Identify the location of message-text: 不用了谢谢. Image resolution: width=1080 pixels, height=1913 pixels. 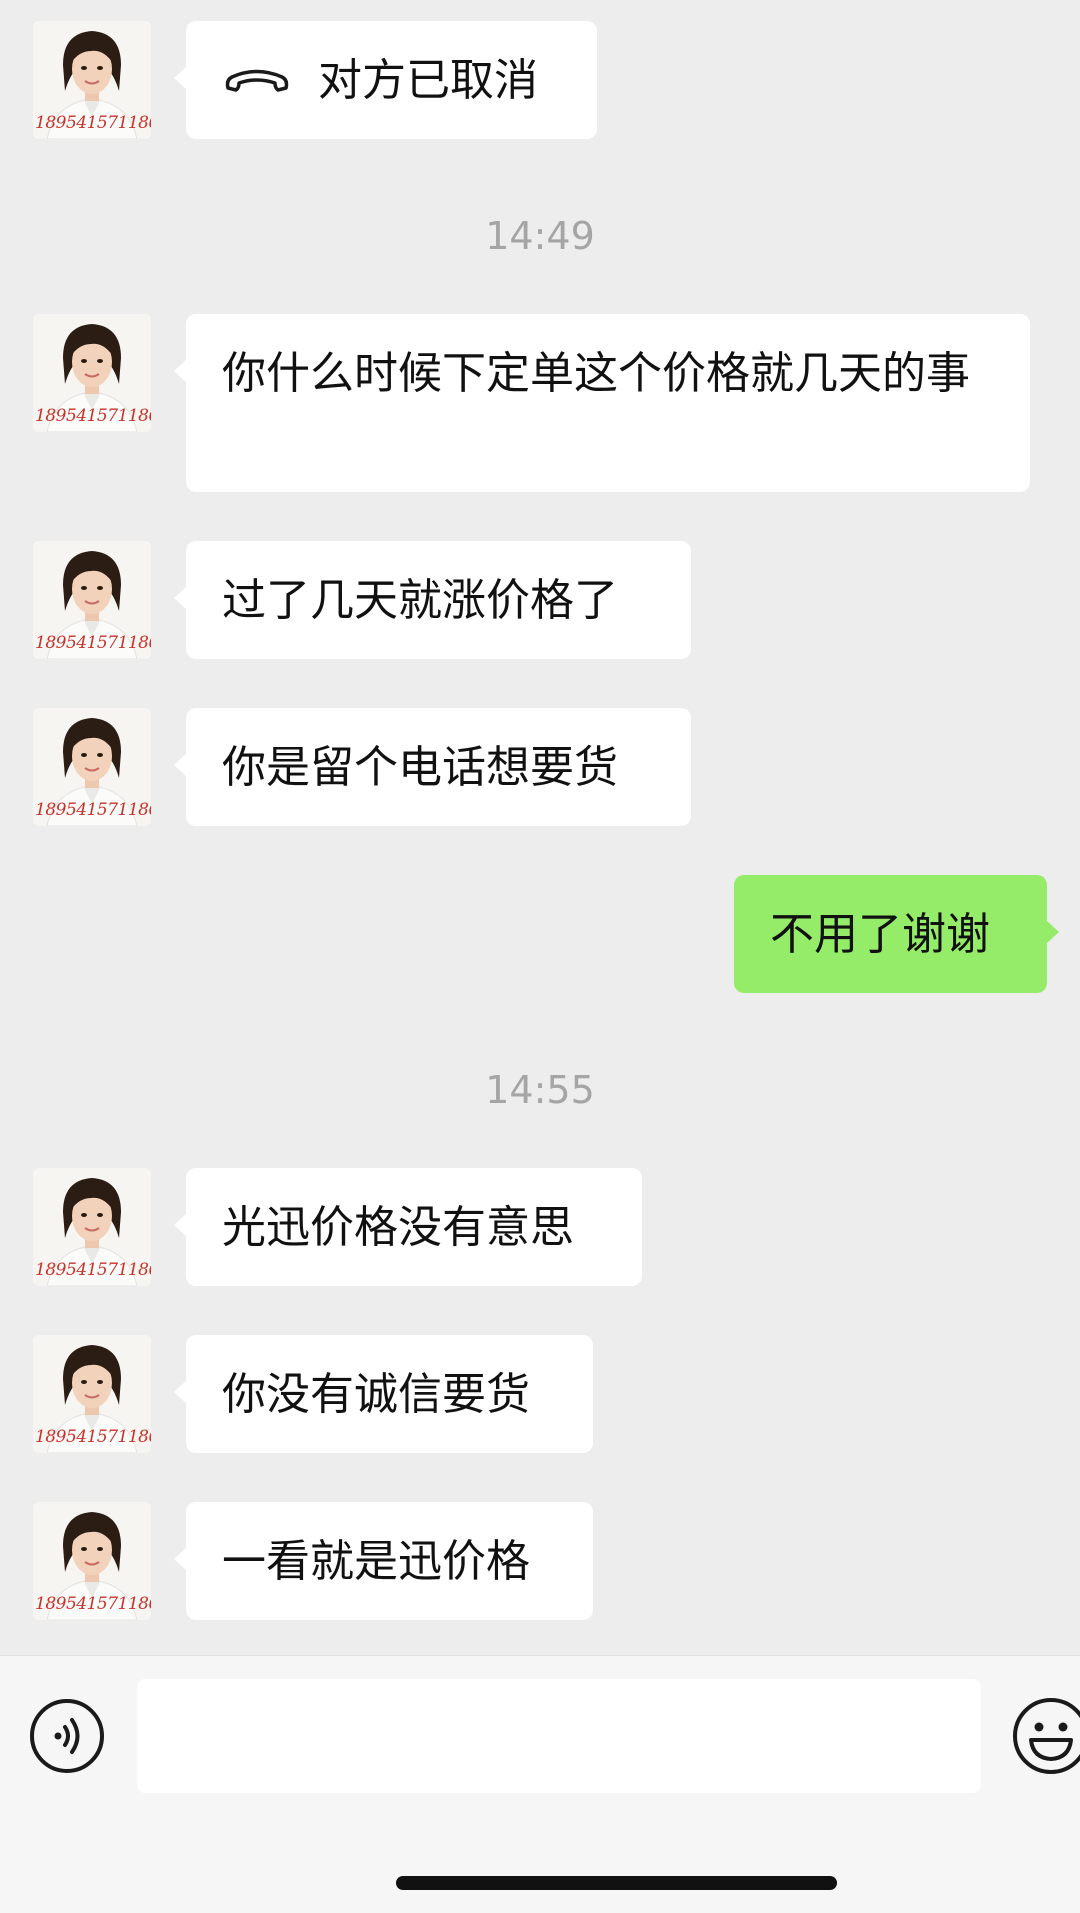
(880, 934).